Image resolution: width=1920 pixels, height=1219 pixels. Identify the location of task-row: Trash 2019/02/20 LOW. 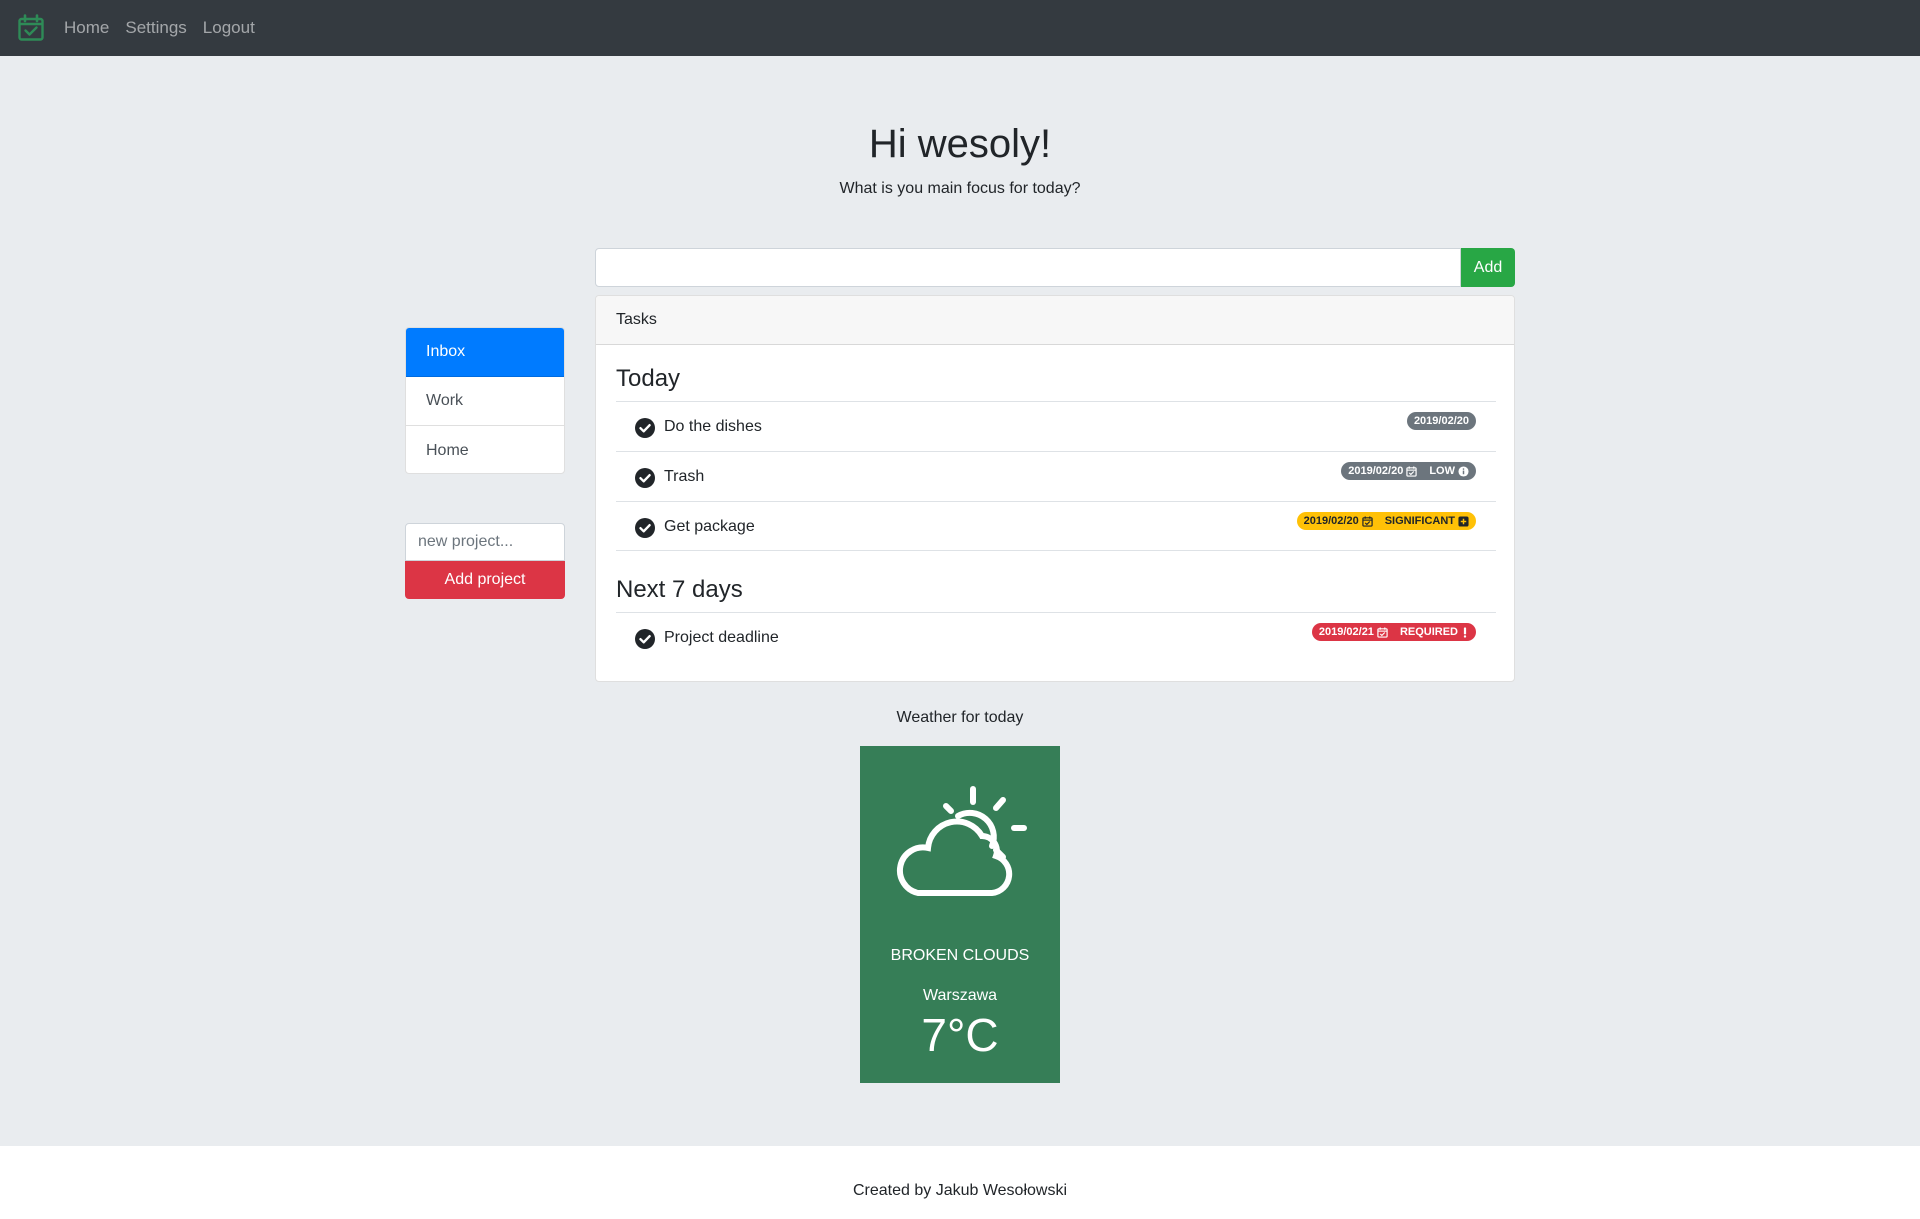
(1056, 476).